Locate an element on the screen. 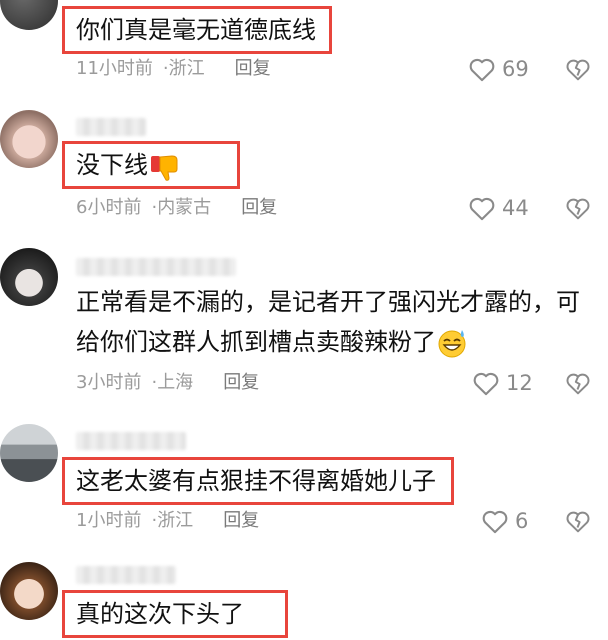  comment-time: 1小时前 is located at coordinates (109, 520).